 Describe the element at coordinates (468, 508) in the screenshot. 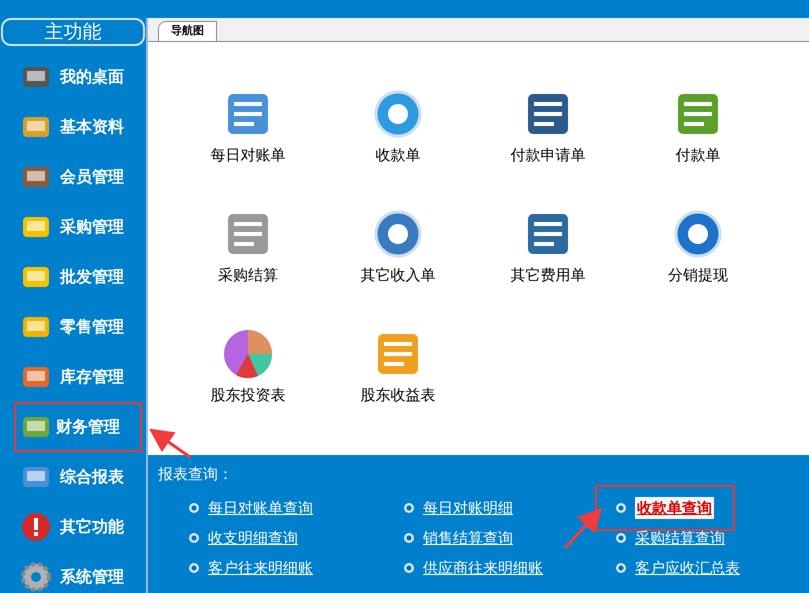

I see `report-link: 每日对账明细` at that location.